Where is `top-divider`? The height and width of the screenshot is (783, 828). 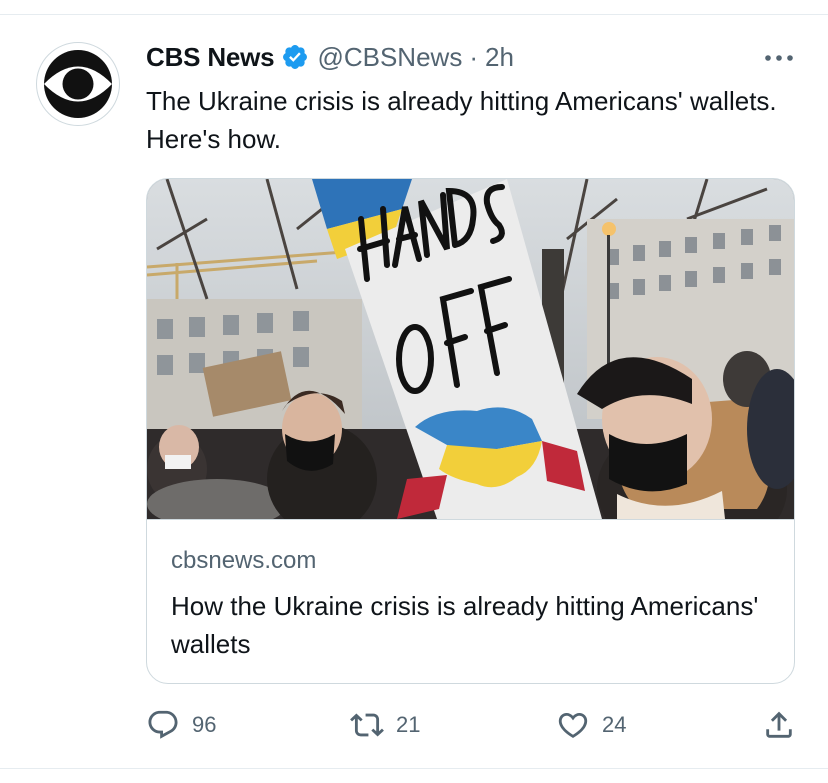
top-divider is located at coordinates (414, 14).